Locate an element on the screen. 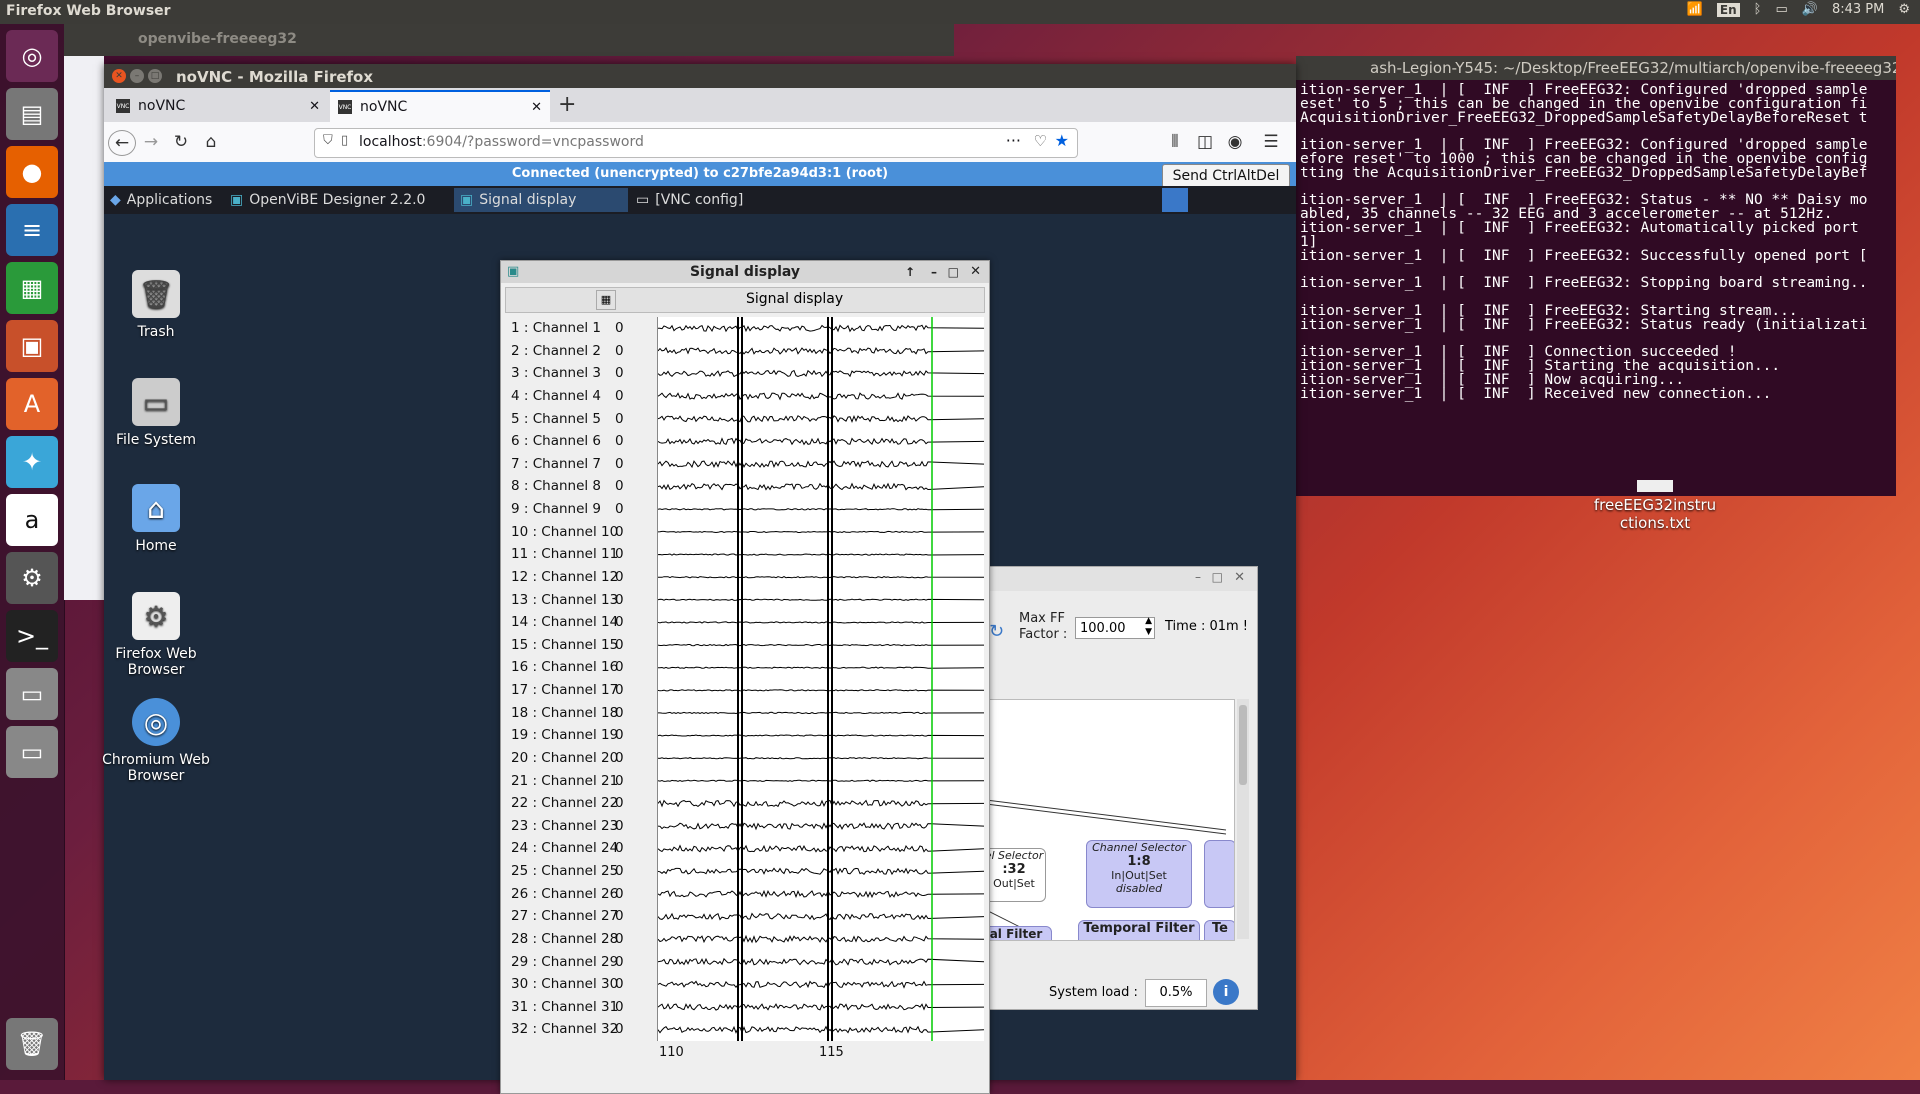  channel-name: 25 : Channel 25 is located at coordinates (565, 871).